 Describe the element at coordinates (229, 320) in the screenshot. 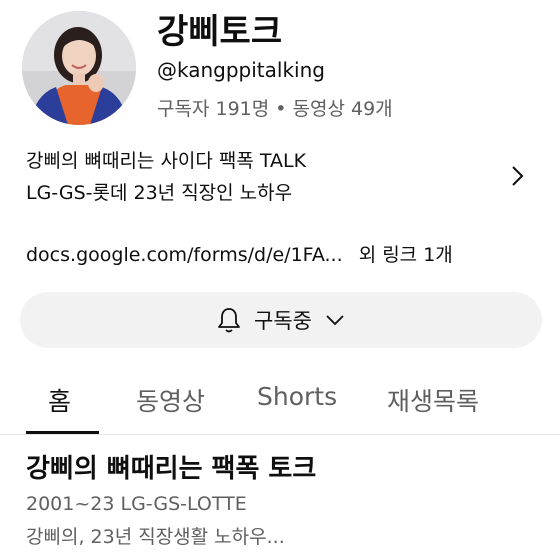

I see `bell-icon` at that location.